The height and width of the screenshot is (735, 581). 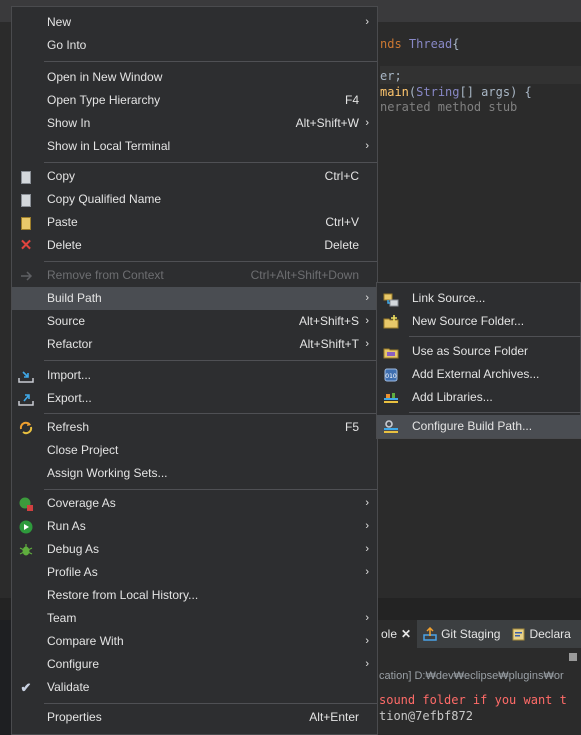 I want to click on menu-item-coverage-as: Coverage As ›, so click(x=194, y=503).